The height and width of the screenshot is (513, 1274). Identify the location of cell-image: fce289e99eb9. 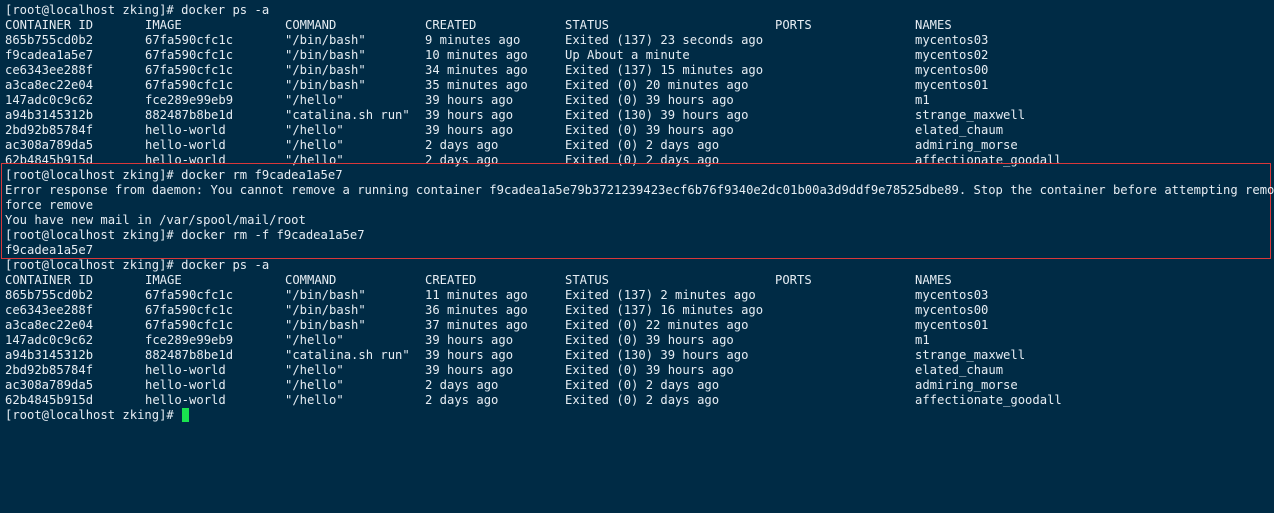
(189, 100).